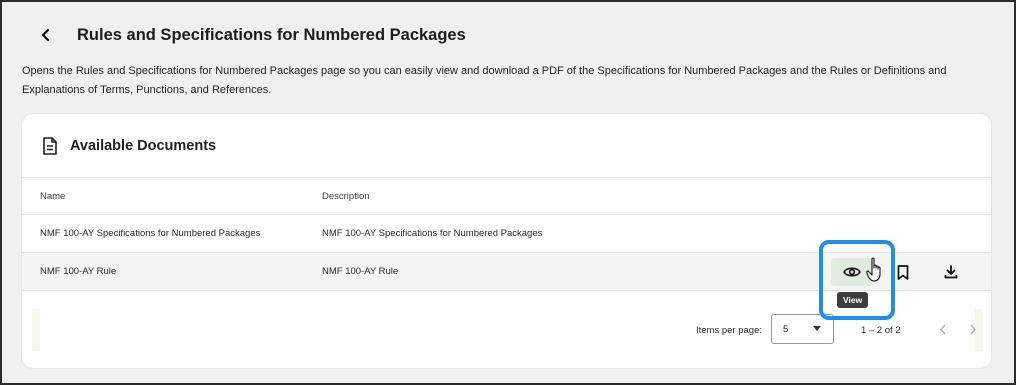 Image resolution: width=1016 pixels, height=385 pixels. Describe the element at coordinates (873, 269) in the screenshot. I see `hand-cursor-icon` at that location.